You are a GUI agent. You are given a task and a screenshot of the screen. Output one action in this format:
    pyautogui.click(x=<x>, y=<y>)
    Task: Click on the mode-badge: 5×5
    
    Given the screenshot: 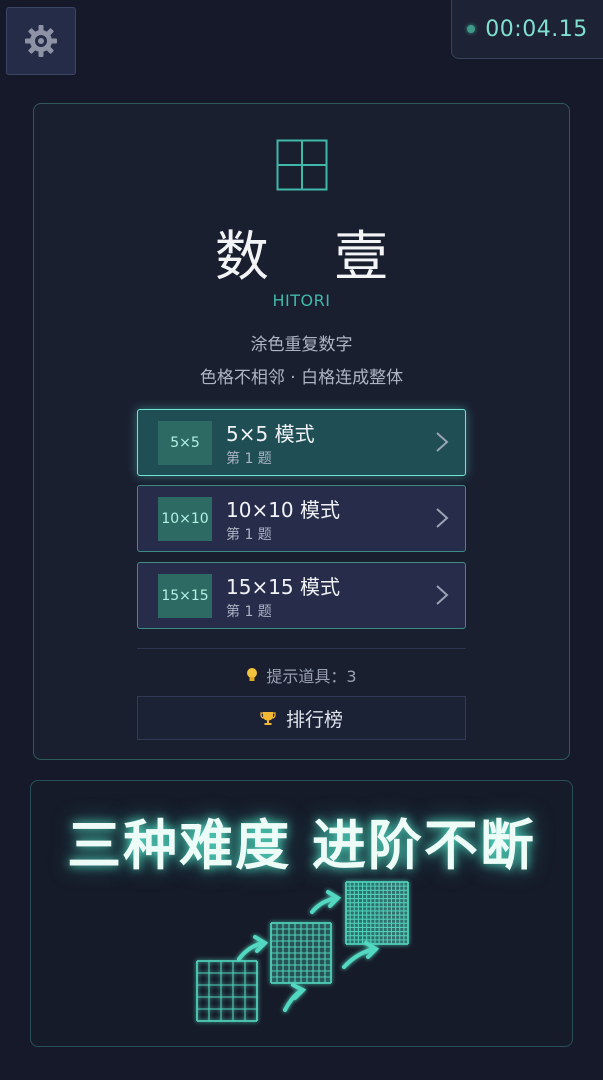 What is the action you would take?
    pyautogui.click(x=185, y=443)
    